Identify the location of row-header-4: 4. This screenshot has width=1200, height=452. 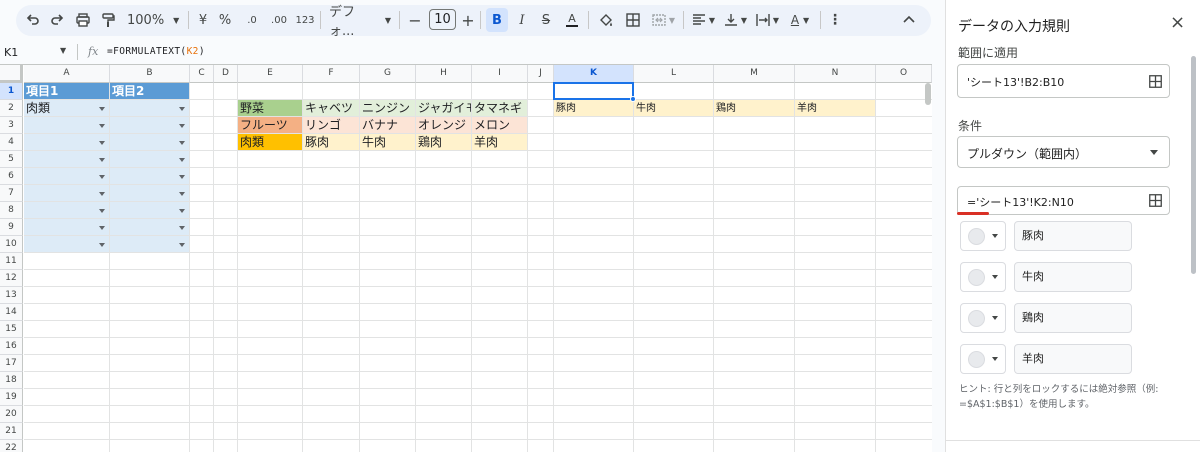
(11, 142).